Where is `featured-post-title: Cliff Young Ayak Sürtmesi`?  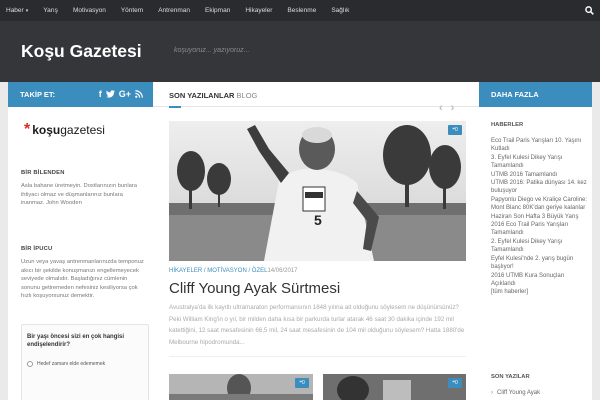 featured-post-title: Cliff Young Ayak Sürtmesi is located at coordinates (254, 288).